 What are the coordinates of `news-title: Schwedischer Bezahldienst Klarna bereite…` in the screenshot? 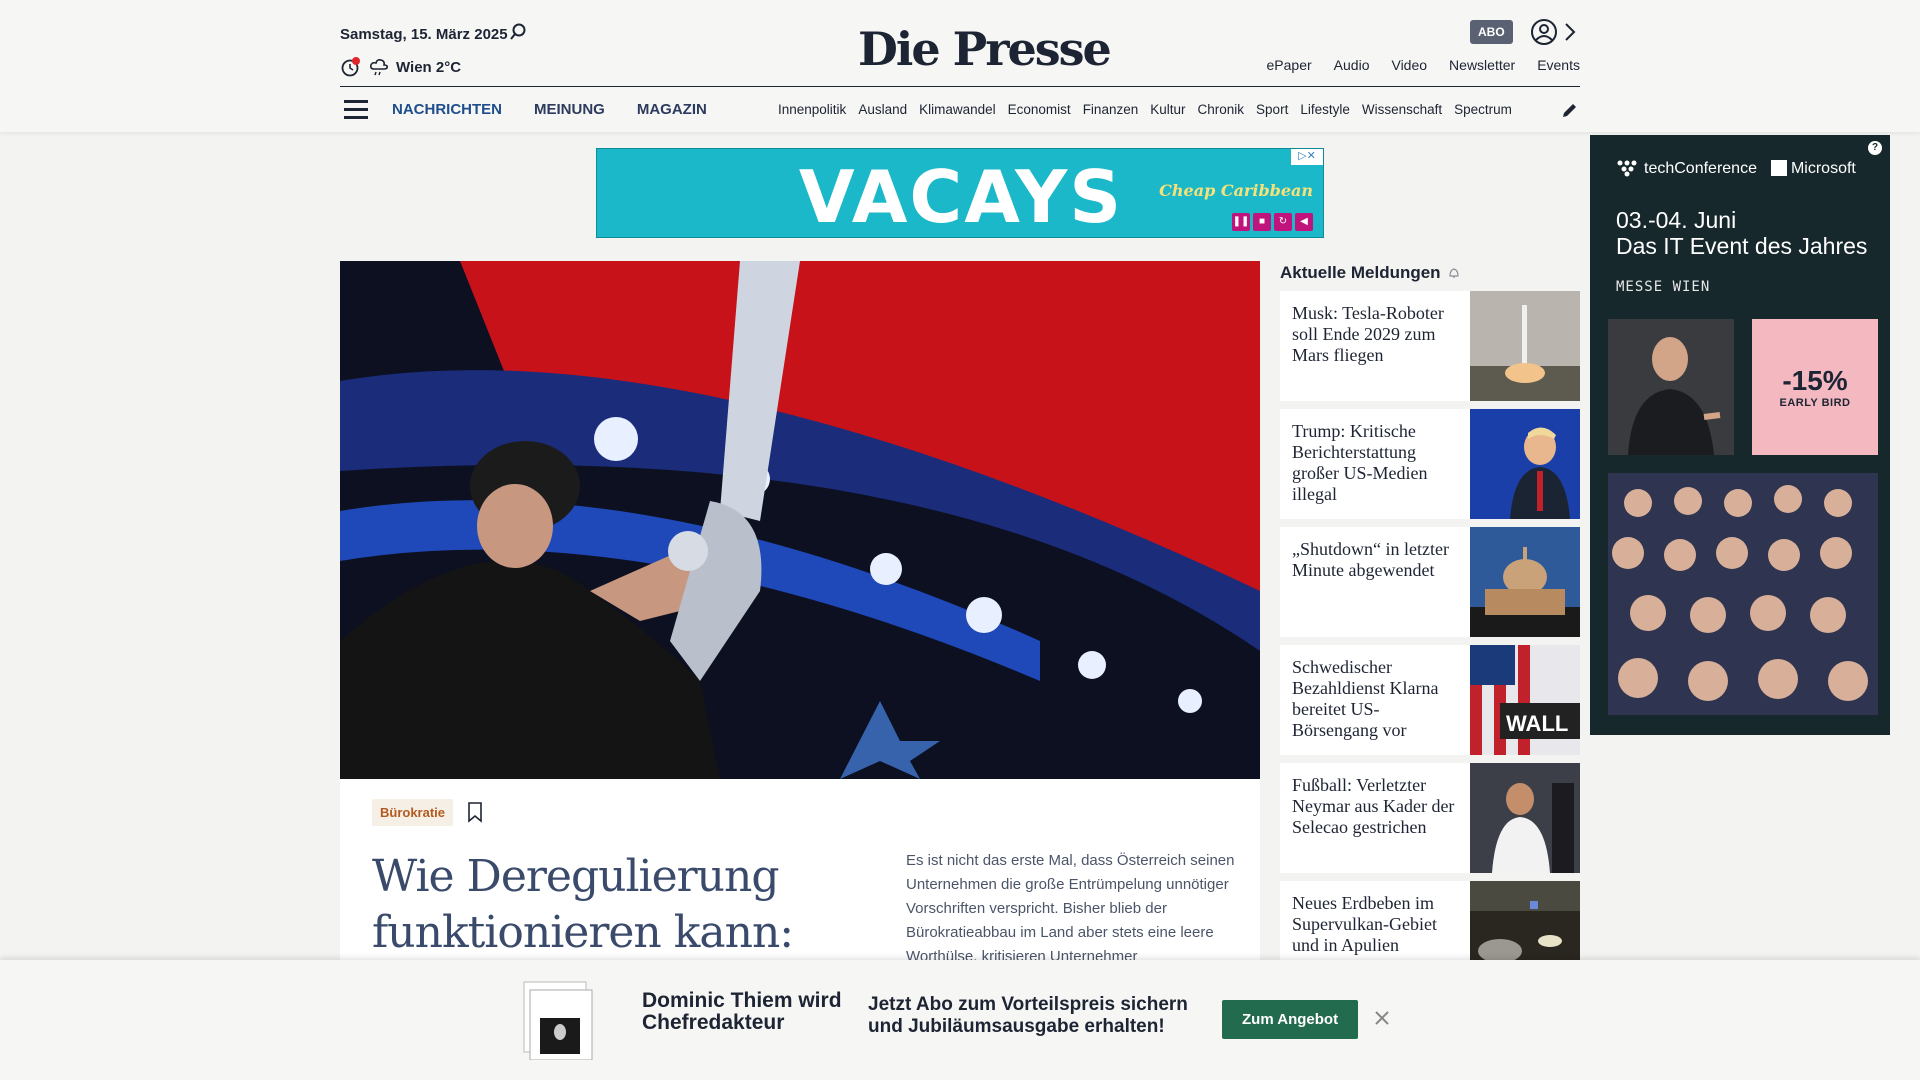 It's located at (1365, 698).